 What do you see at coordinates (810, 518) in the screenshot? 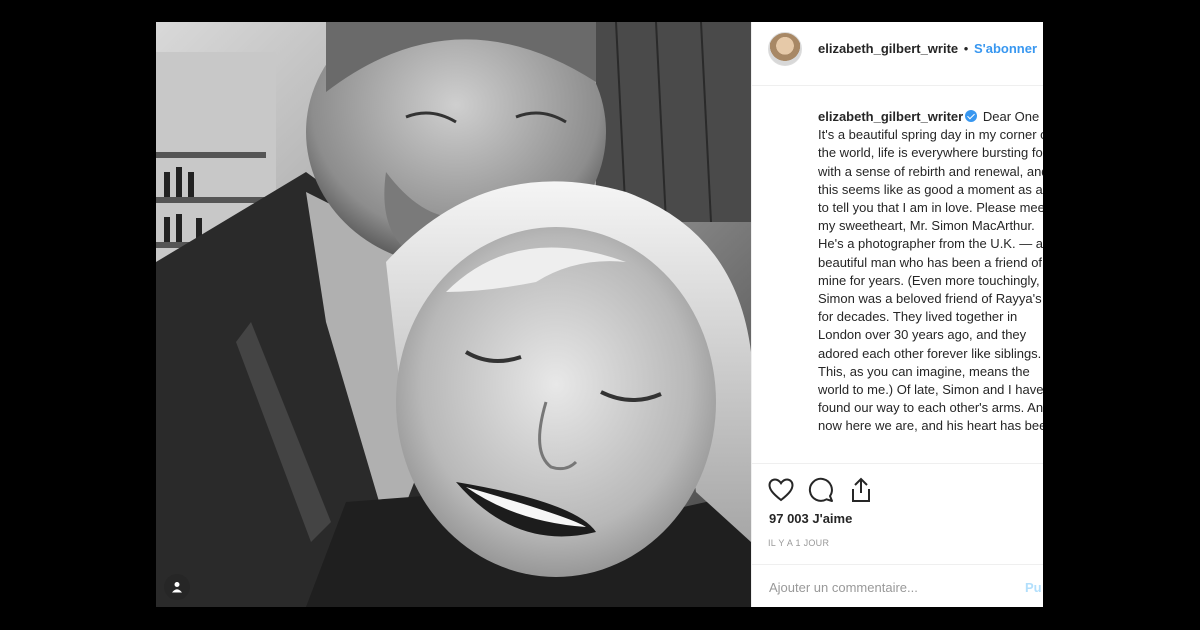
I see `likes-count: 97 003 J'aime` at bounding box center [810, 518].